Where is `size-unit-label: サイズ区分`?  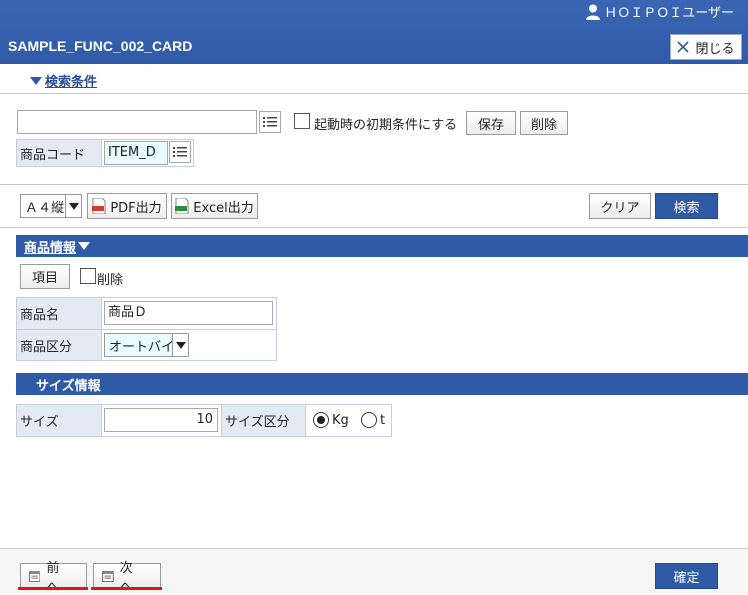
size-unit-label: サイズ区分 is located at coordinates (263, 420).